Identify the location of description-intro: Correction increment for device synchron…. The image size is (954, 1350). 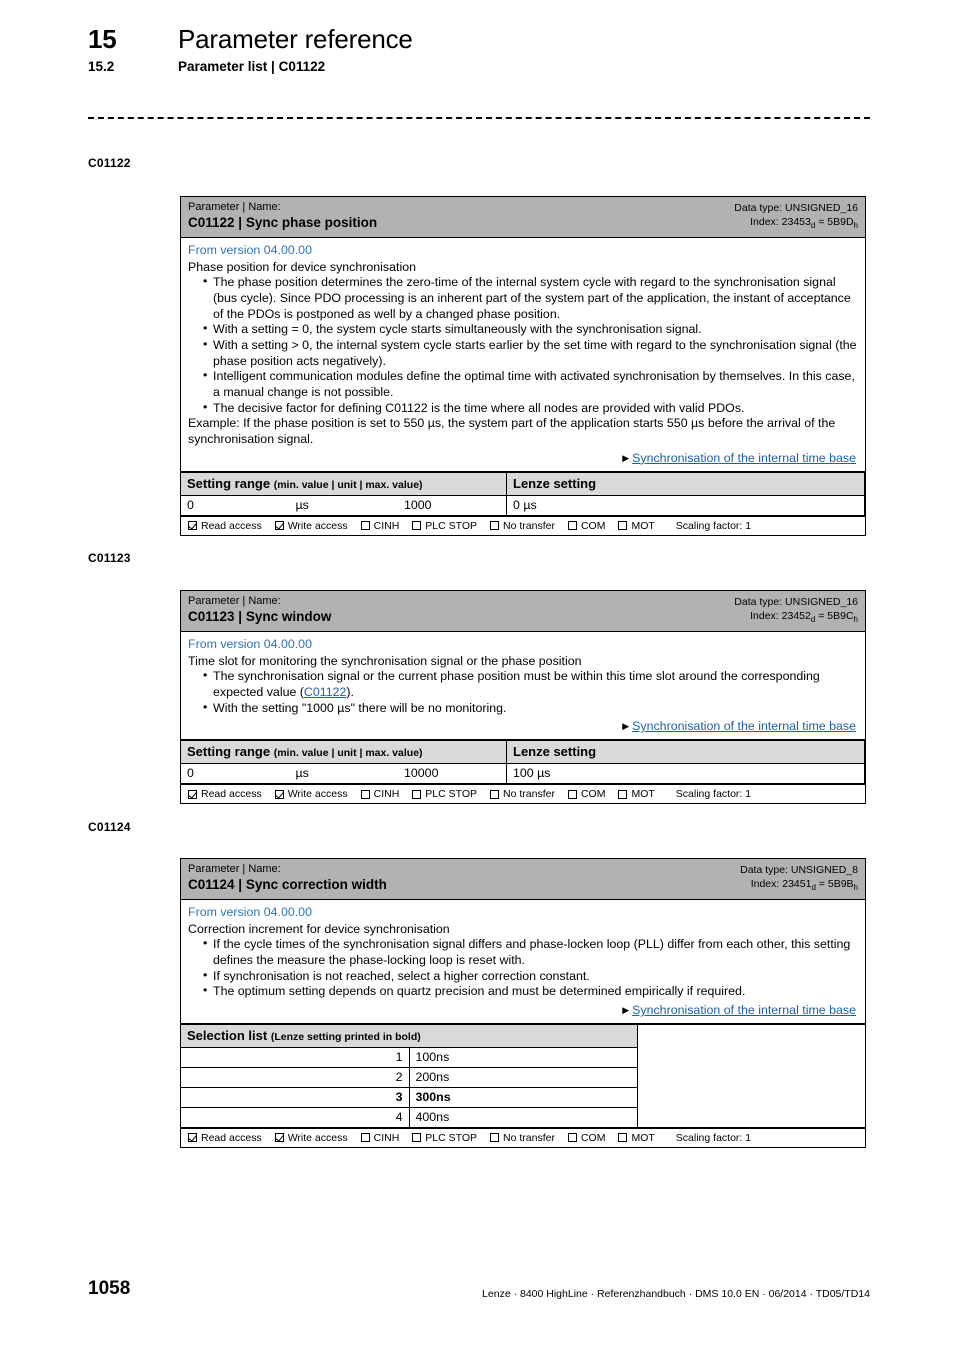
(319, 928).